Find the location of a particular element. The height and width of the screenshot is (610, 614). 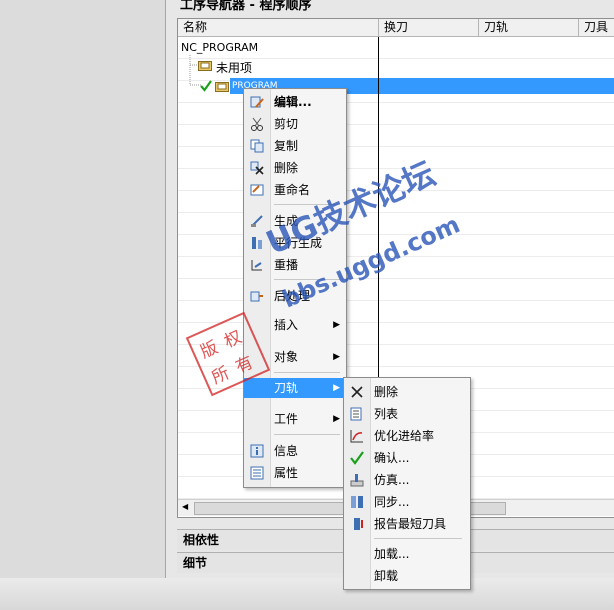

menu-item-label: 插入 is located at coordinates (286, 325).